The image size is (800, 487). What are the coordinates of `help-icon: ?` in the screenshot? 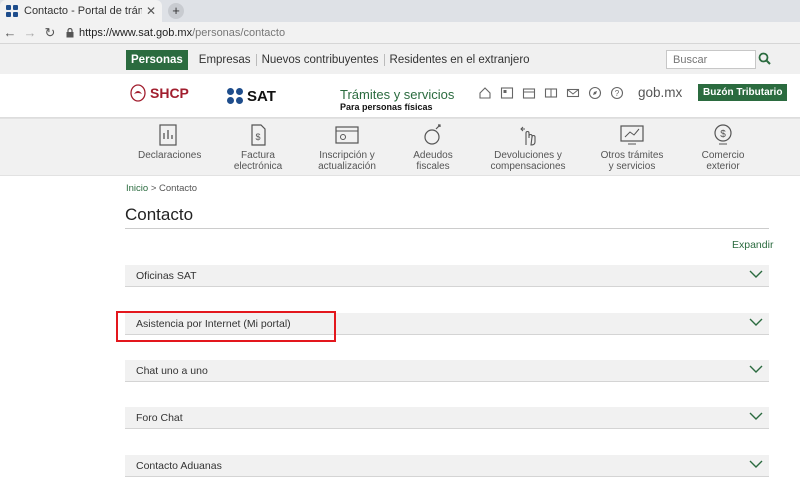 It's located at (617, 93).